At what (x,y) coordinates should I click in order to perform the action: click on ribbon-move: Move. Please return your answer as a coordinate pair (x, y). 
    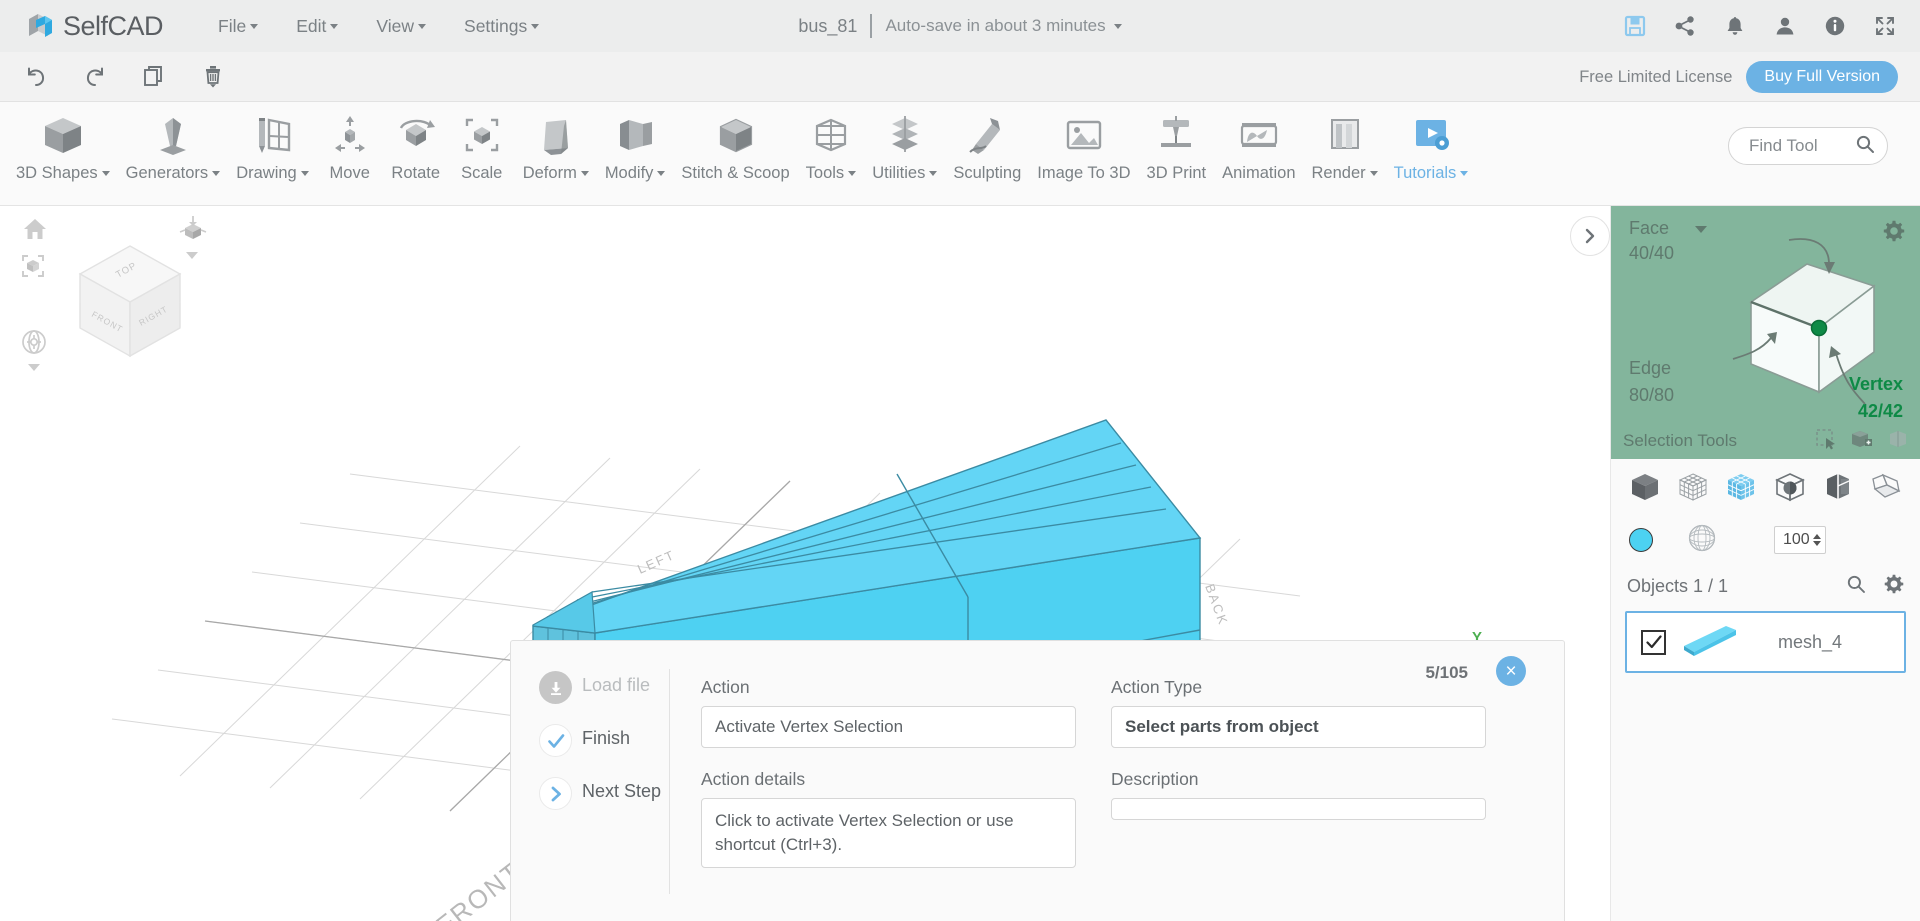
    Looking at the image, I should click on (350, 142).